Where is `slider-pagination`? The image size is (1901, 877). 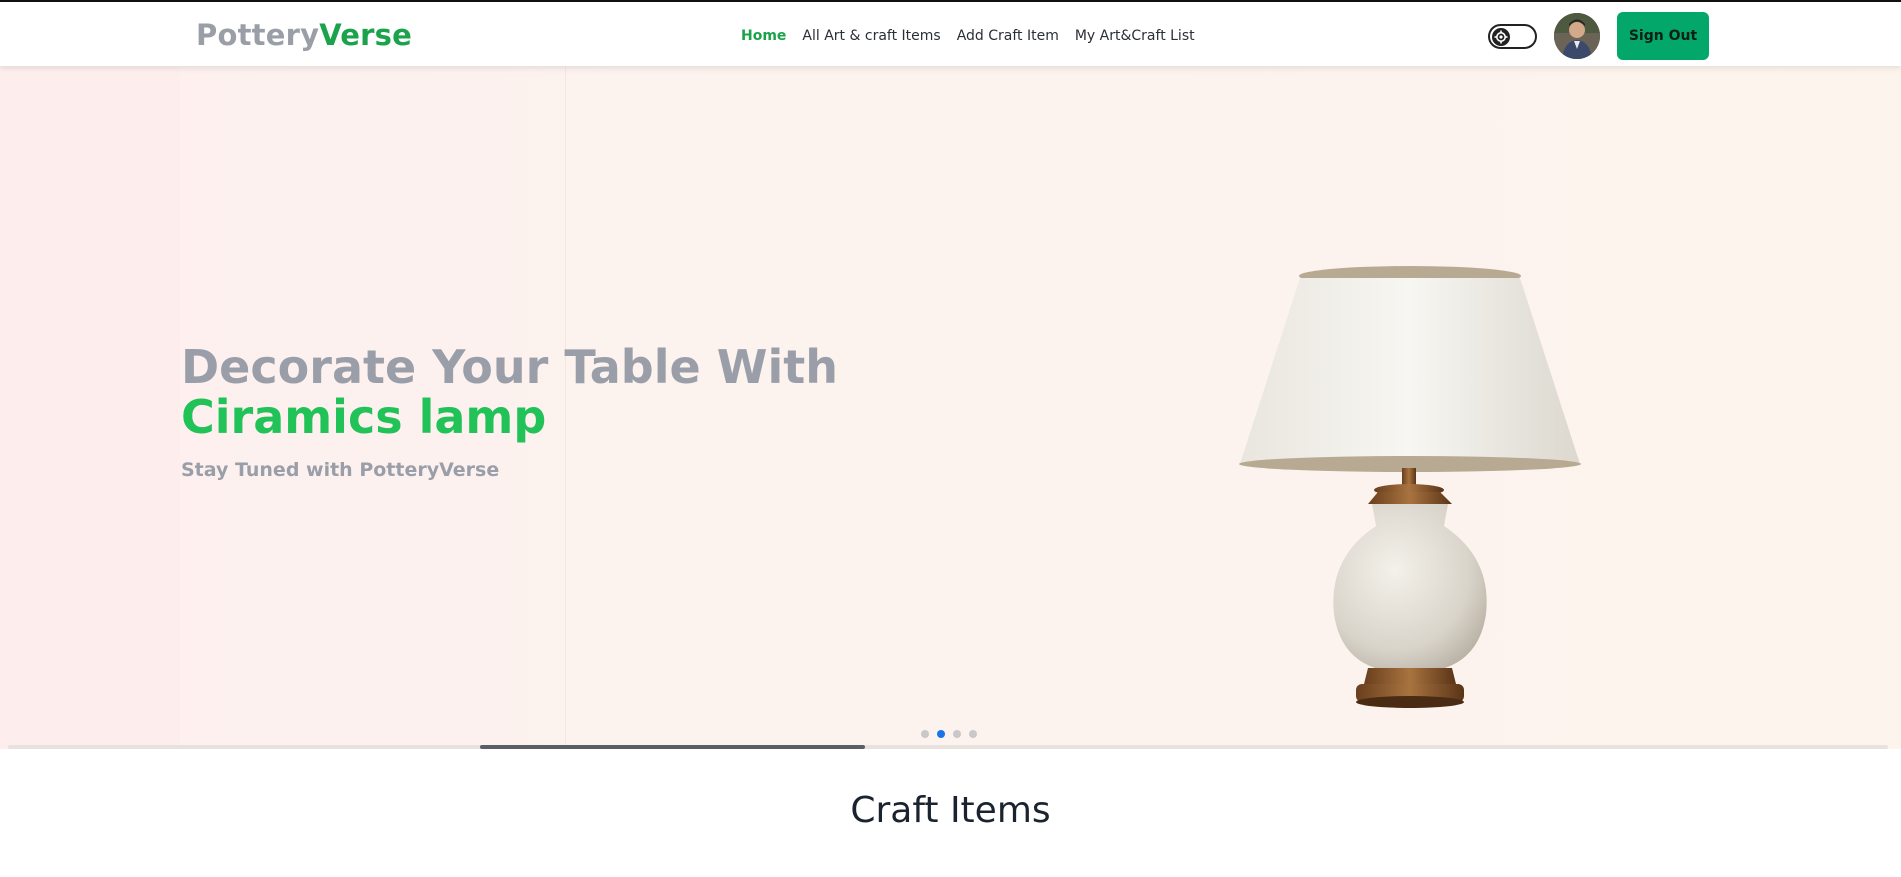
slider-pagination is located at coordinates (949, 734).